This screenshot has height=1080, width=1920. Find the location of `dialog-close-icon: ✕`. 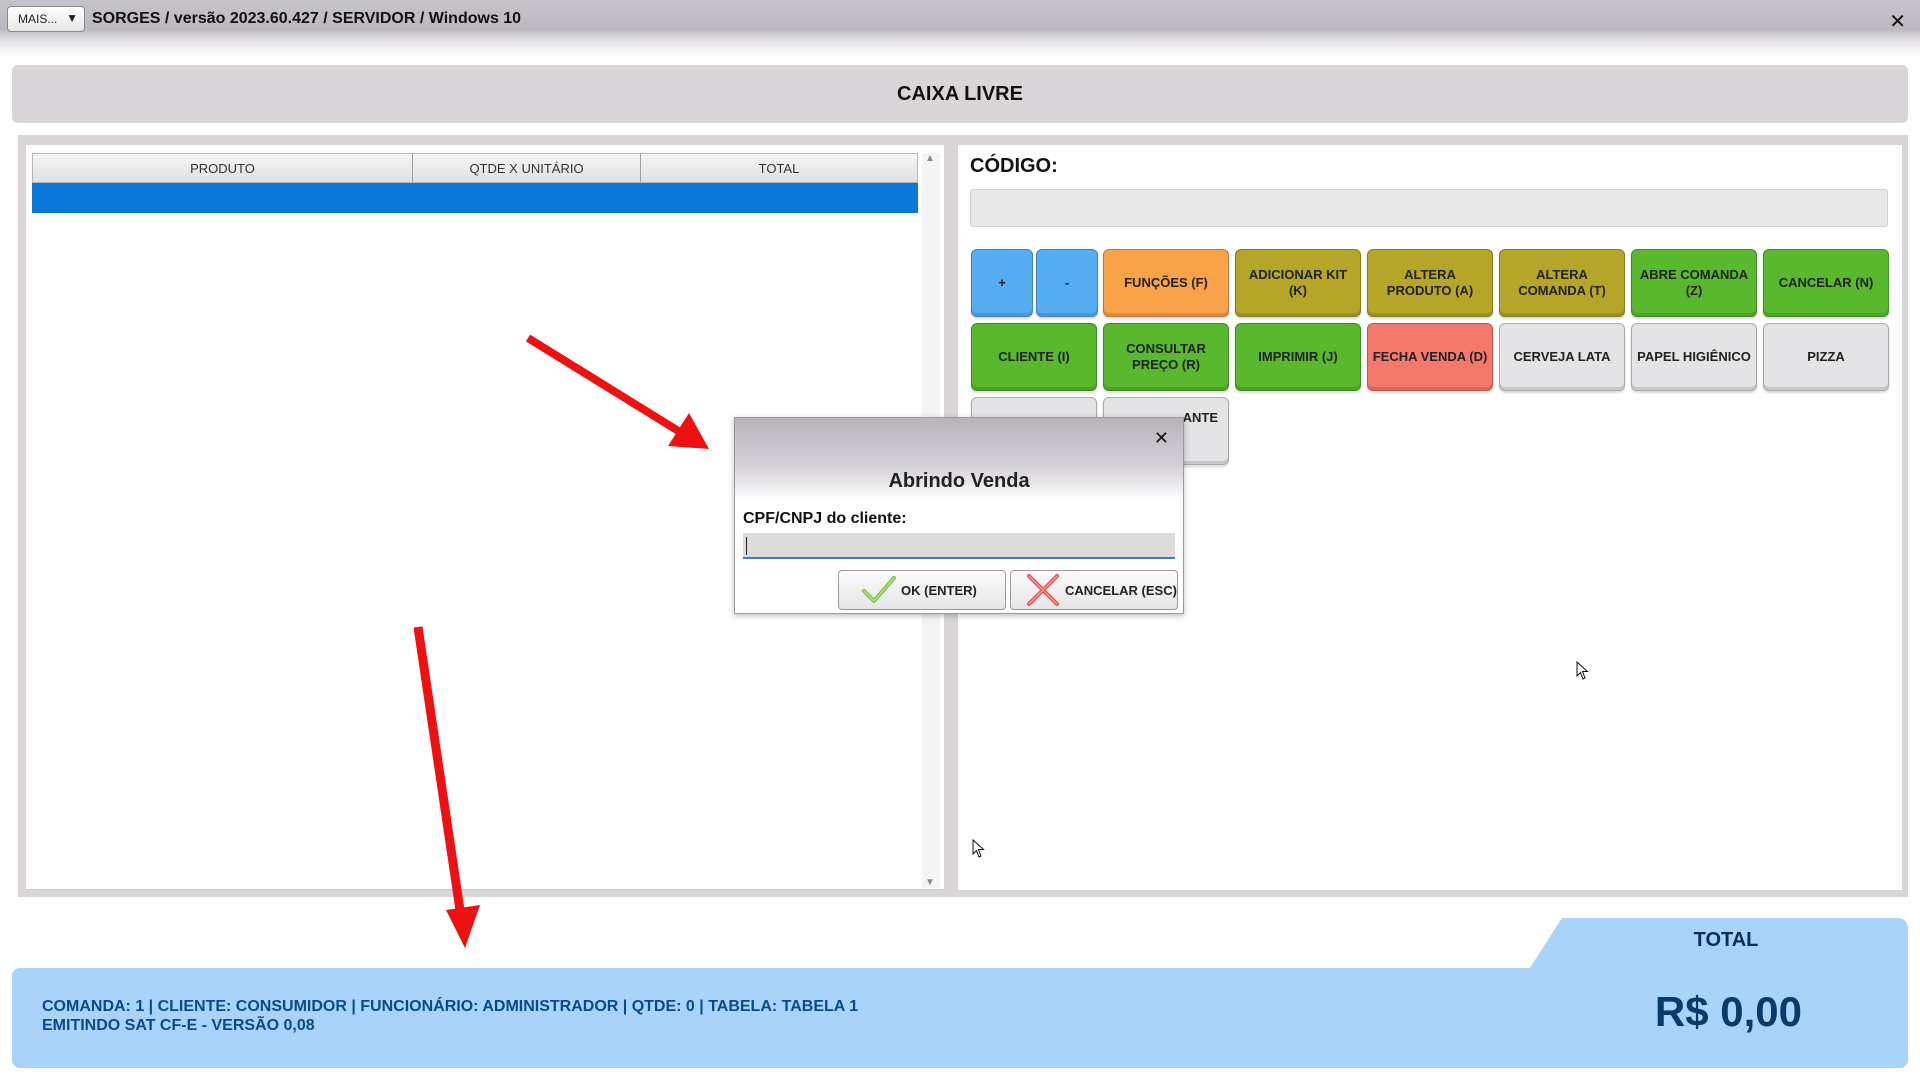

dialog-close-icon: ✕ is located at coordinates (1161, 438).